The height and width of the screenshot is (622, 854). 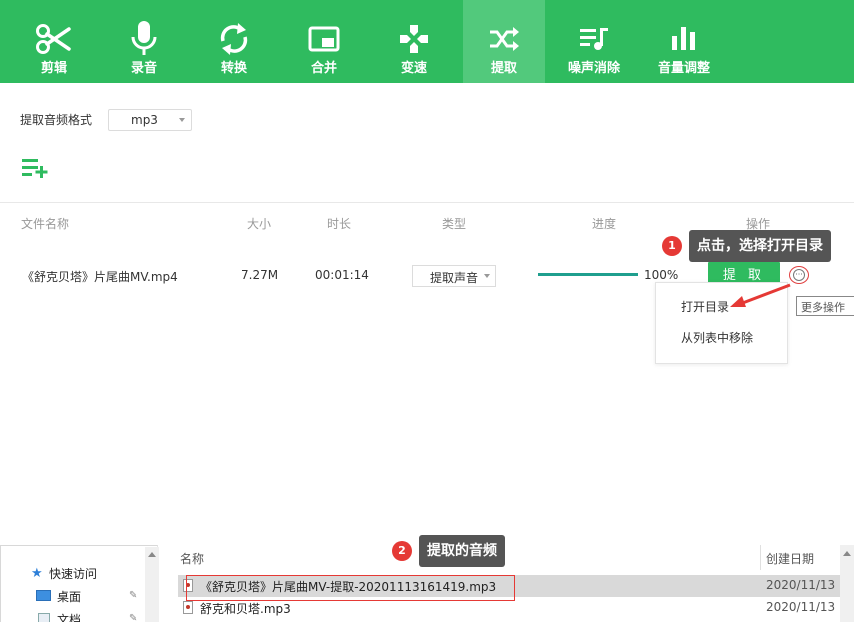 I want to click on tool-convert: 转换, so click(x=234, y=41).